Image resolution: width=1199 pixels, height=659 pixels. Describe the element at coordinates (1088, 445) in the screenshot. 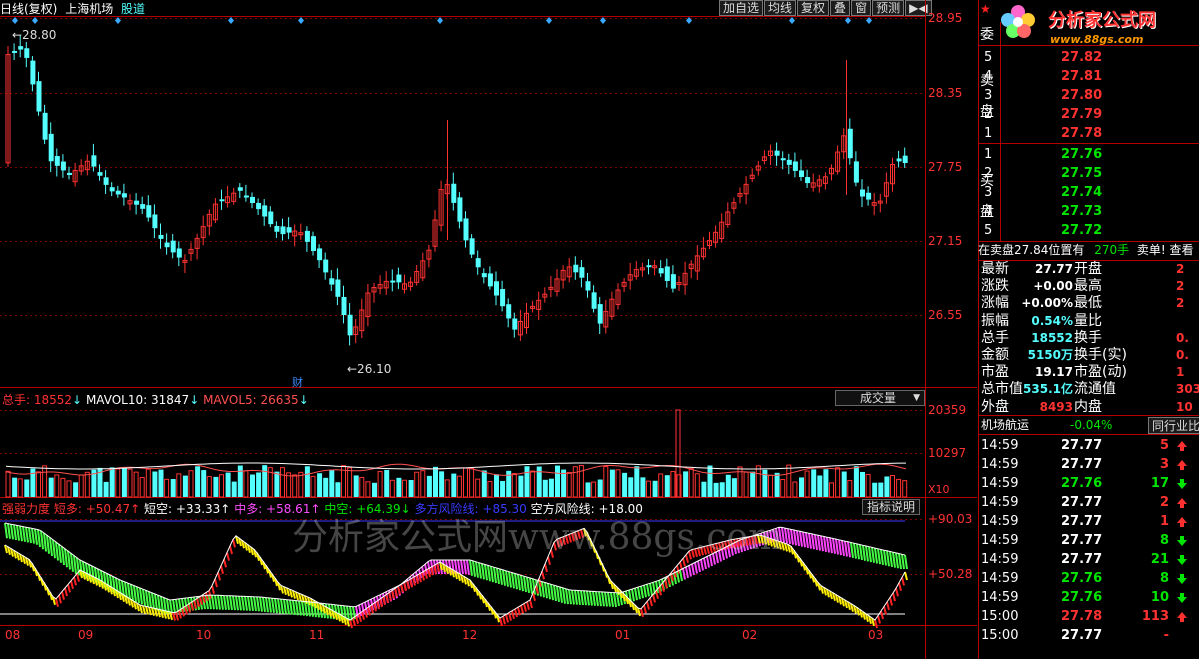

I see `tick-row: 14:59 27.77 5` at that location.